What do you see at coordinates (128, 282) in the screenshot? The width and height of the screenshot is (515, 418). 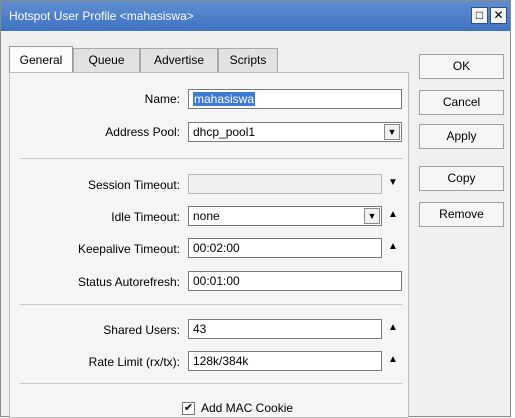 I see `status-autorefresh-label: Status Autorefresh:` at bounding box center [128, 282].